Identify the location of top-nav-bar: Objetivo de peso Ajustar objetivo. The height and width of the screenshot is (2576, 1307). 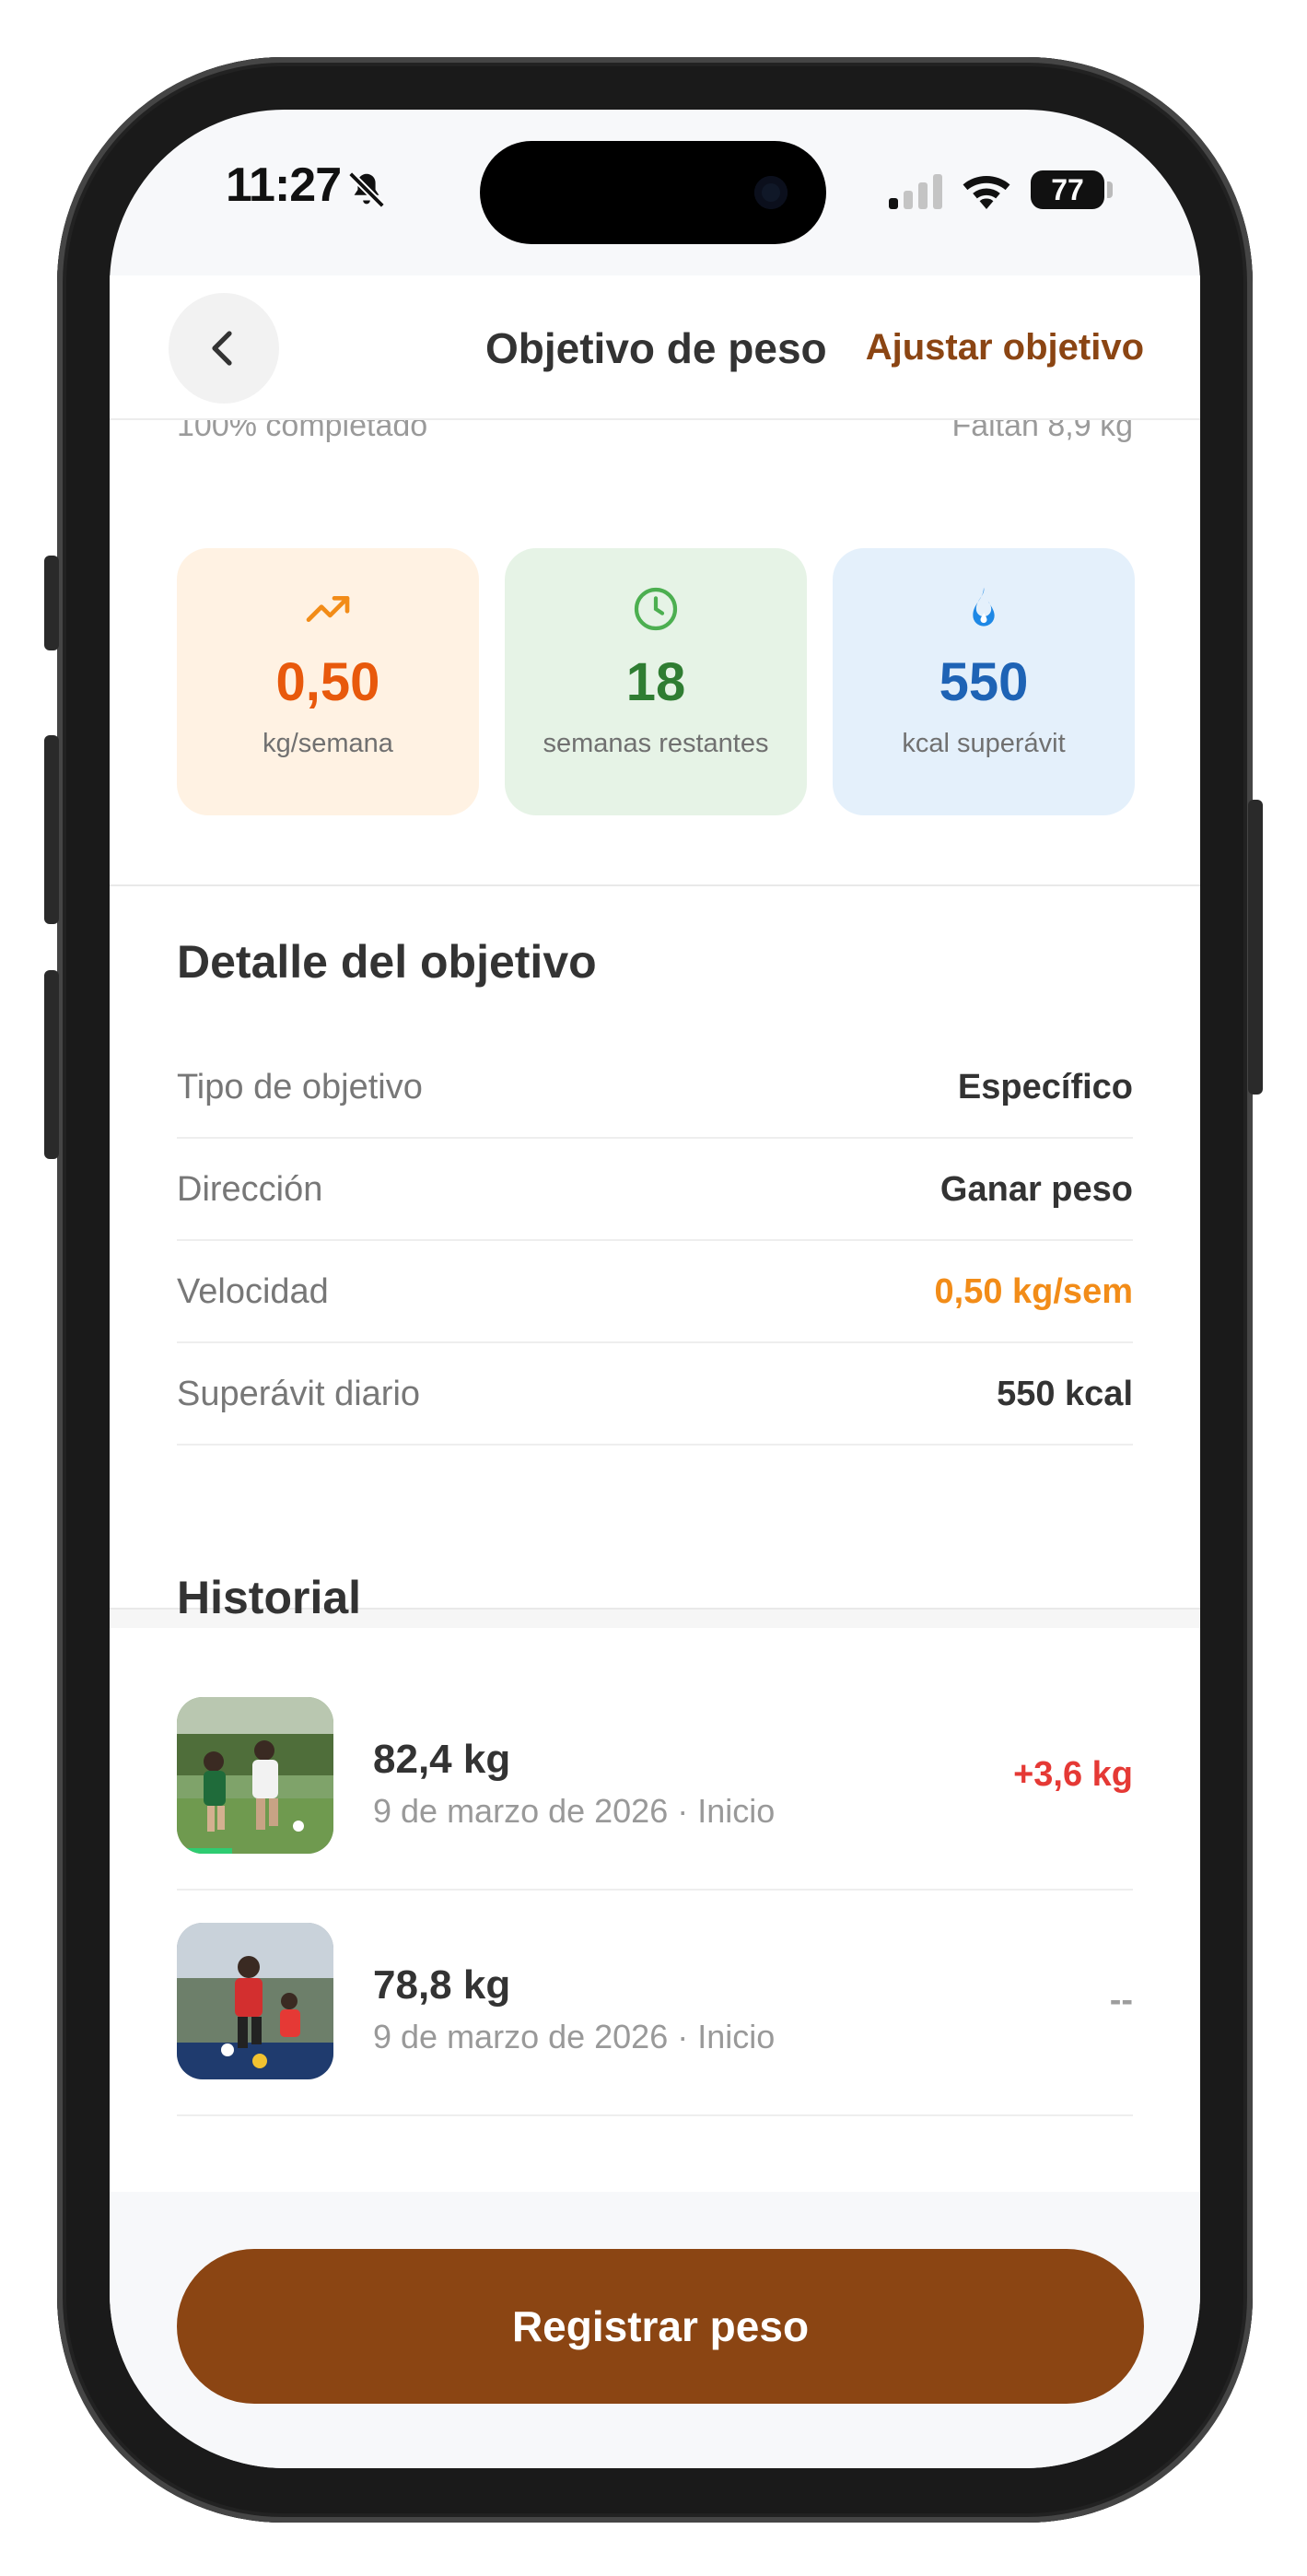
(655, 347).